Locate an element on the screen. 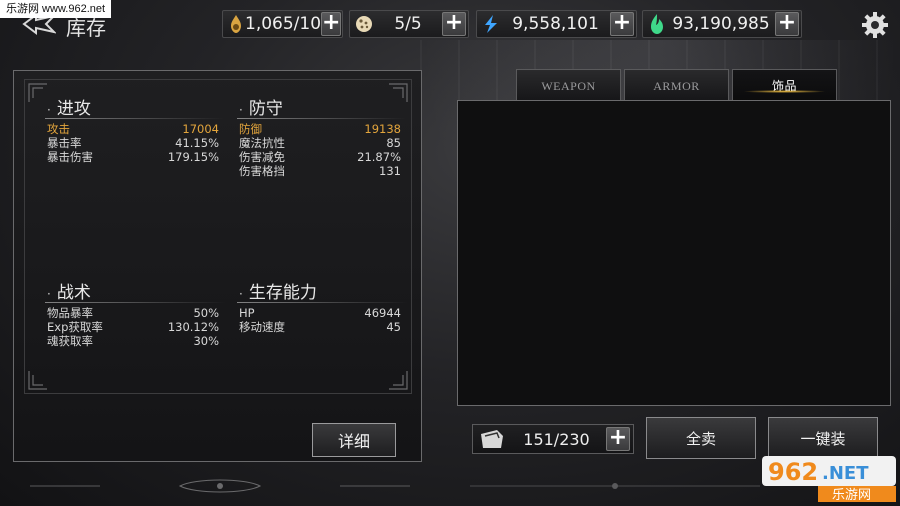 This screenshot has height=506, width=900. tab-accessory: 饰品 is located at coordinates (784, 85).